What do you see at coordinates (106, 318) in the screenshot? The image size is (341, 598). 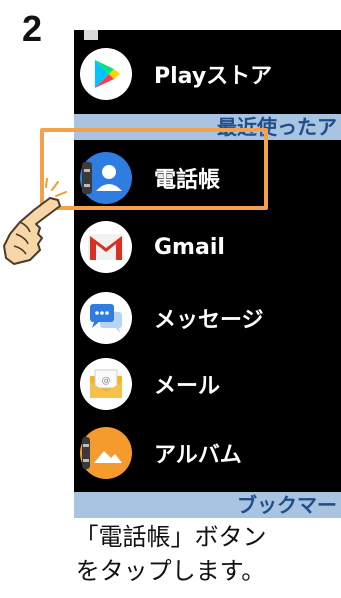 I see `messages-icon` at bounding box center [106, 318].